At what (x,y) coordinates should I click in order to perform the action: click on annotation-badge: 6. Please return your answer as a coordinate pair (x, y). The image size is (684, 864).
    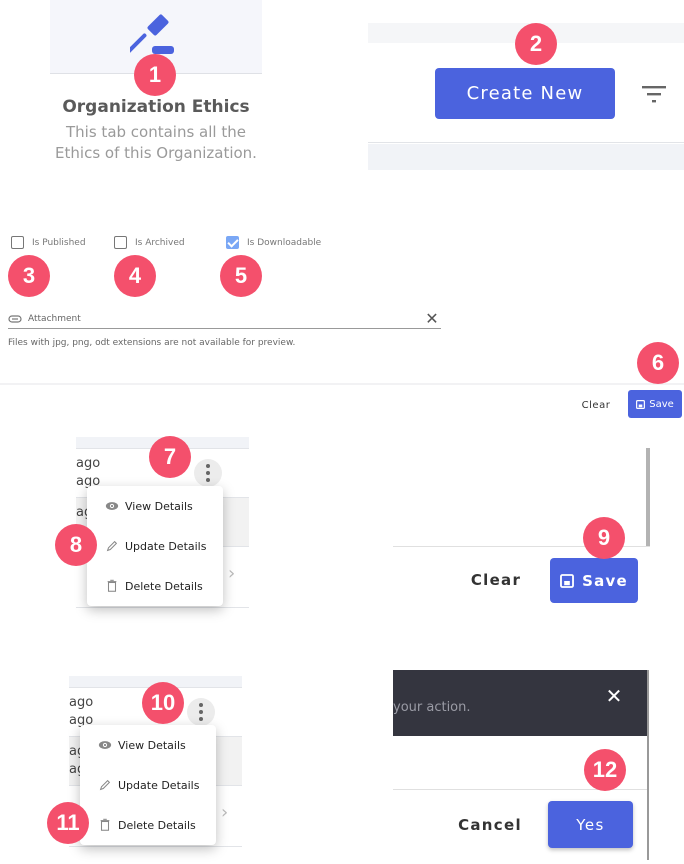
    Looking at the image, I should click on (658, 363).